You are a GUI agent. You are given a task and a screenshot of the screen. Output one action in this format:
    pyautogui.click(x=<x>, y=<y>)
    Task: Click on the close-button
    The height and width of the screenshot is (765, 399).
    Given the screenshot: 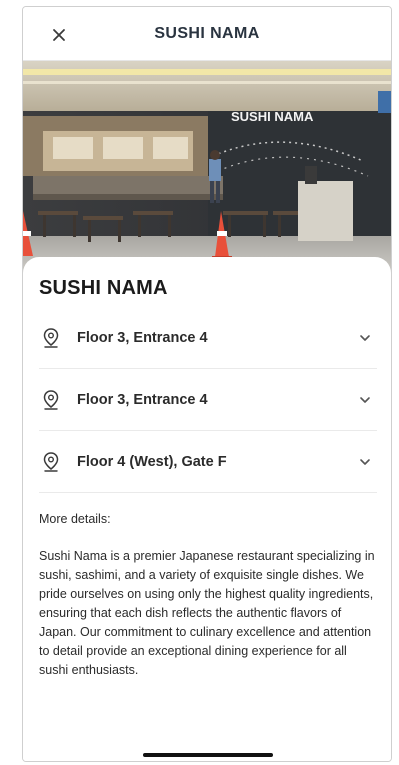 What is the action you would take?
    pyautogui.click(x=59, y=35)
    